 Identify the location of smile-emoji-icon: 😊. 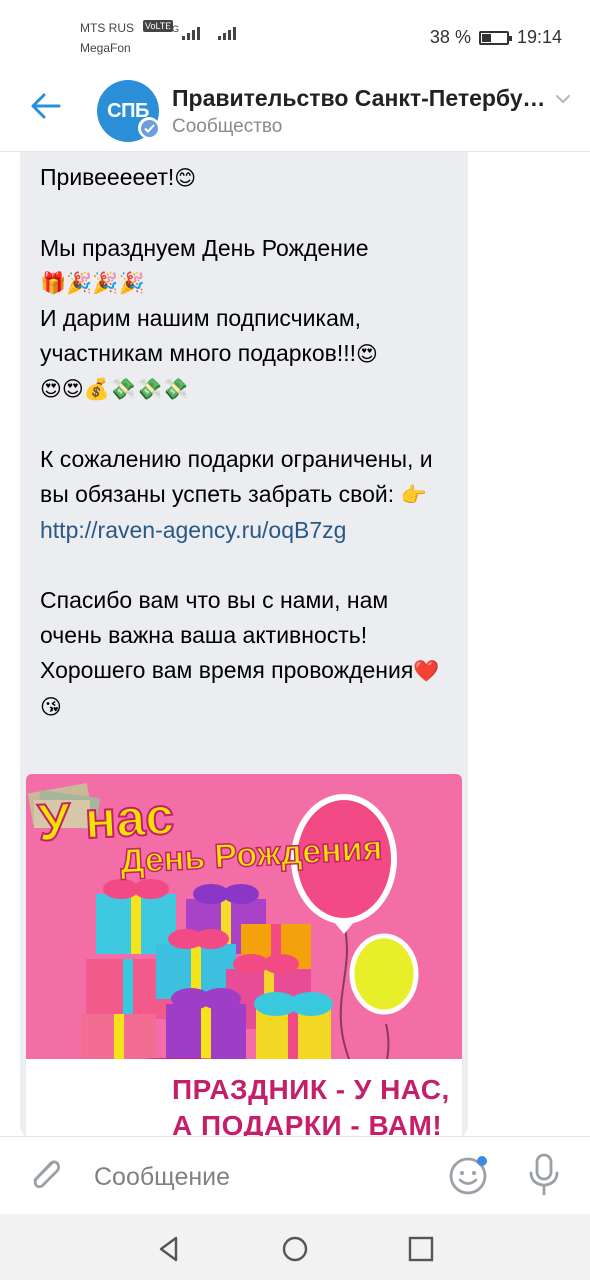
(185, 178).